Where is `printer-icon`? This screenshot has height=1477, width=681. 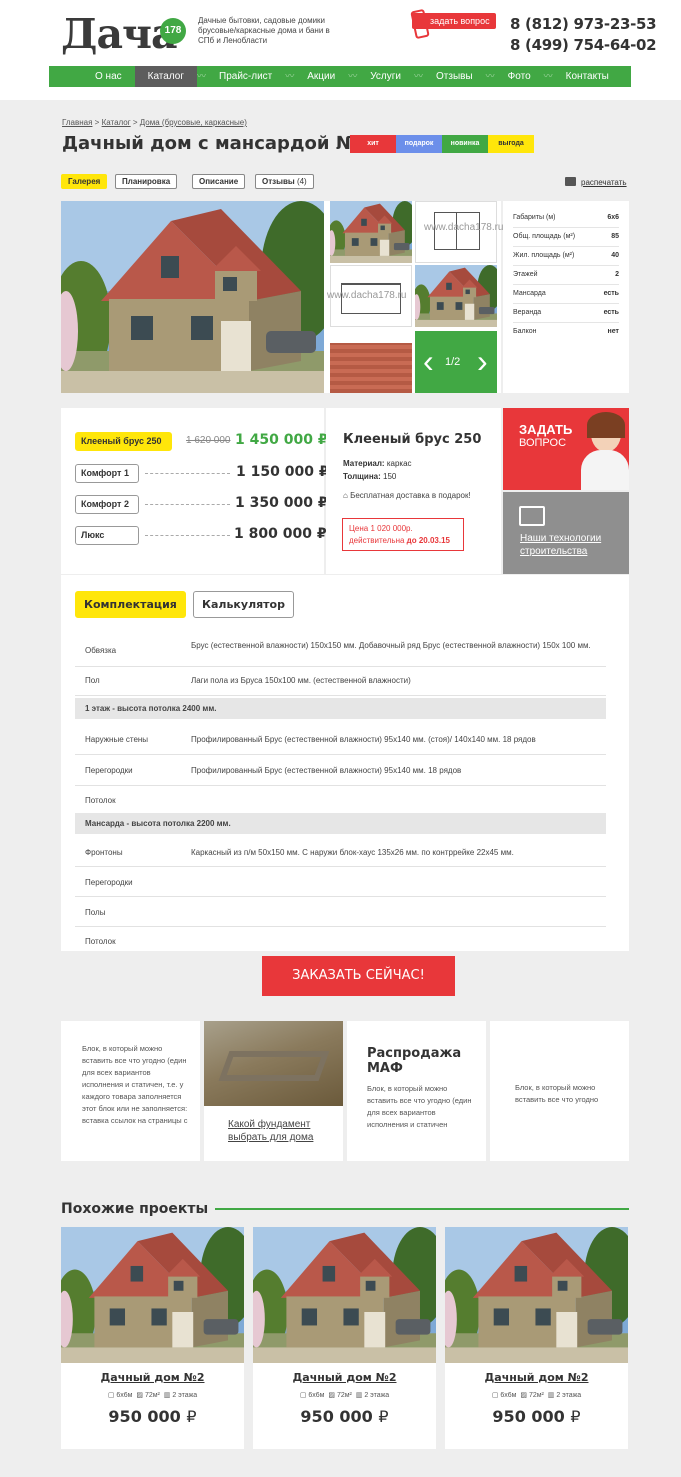 printer-icon is located at coordinates (570, 181).